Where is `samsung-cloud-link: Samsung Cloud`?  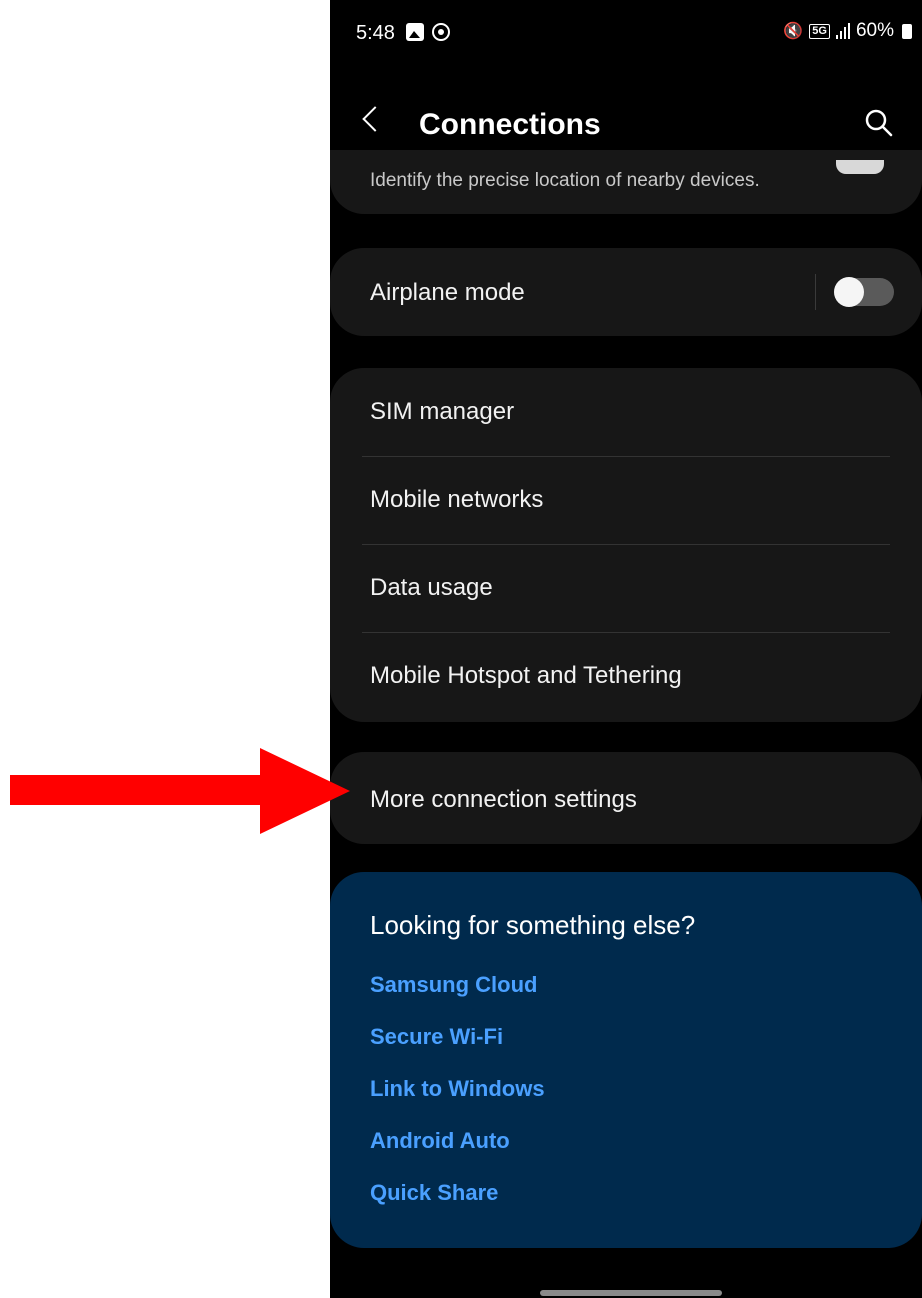
samsung-cloud-link: Samsung Cloud is located at coordinates (453, 985).